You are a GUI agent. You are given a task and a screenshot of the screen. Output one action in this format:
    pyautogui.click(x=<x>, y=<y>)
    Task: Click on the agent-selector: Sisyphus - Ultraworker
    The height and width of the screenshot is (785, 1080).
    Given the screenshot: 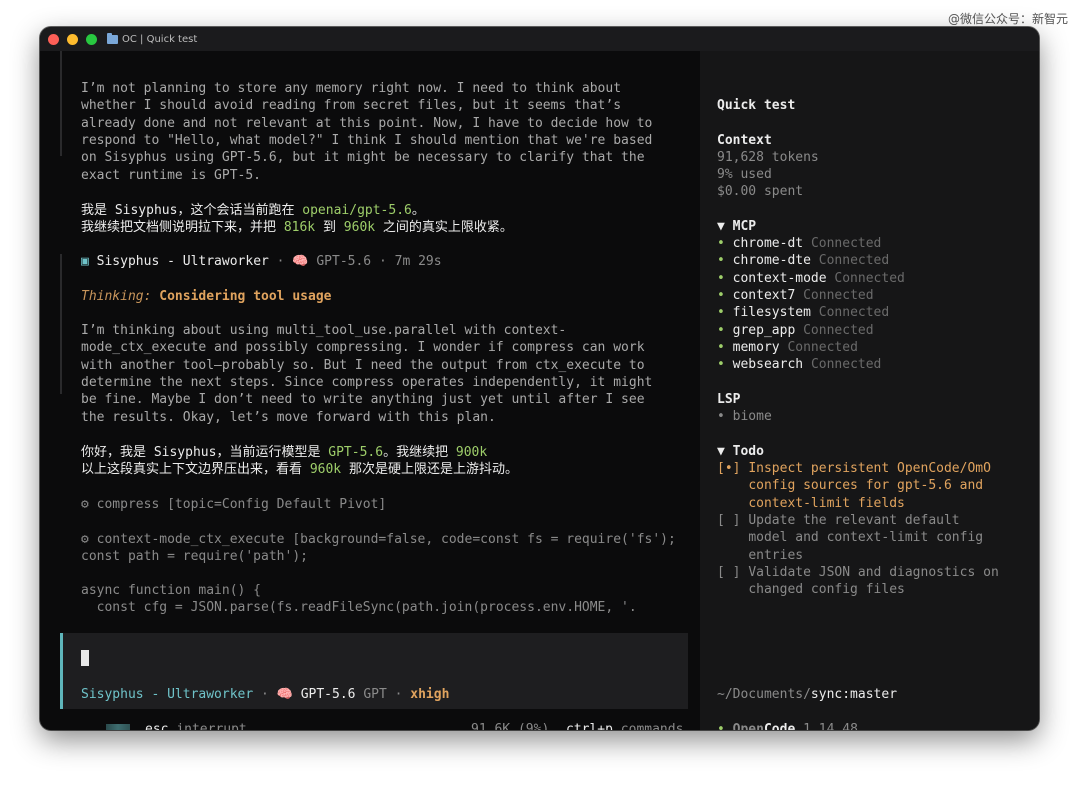 What is the action you would take?
    pyautogui.click(x=167, y=694)
    